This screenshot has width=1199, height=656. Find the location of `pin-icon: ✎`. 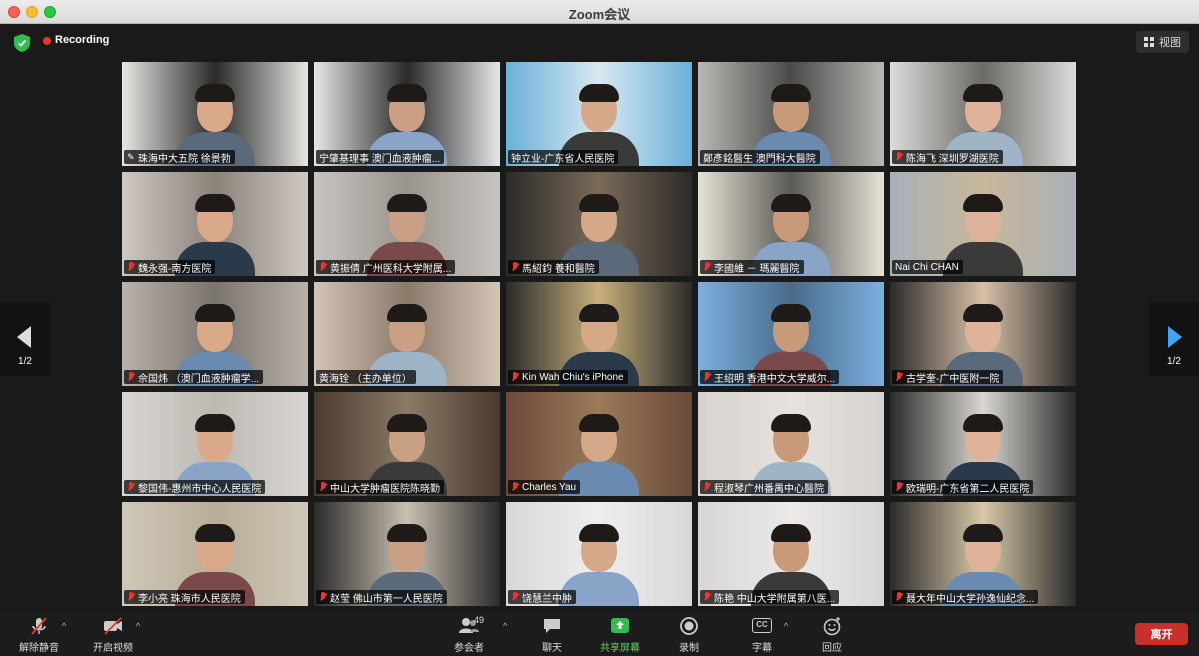

pin-icon: ✎ is located at coordinates (131, 157).